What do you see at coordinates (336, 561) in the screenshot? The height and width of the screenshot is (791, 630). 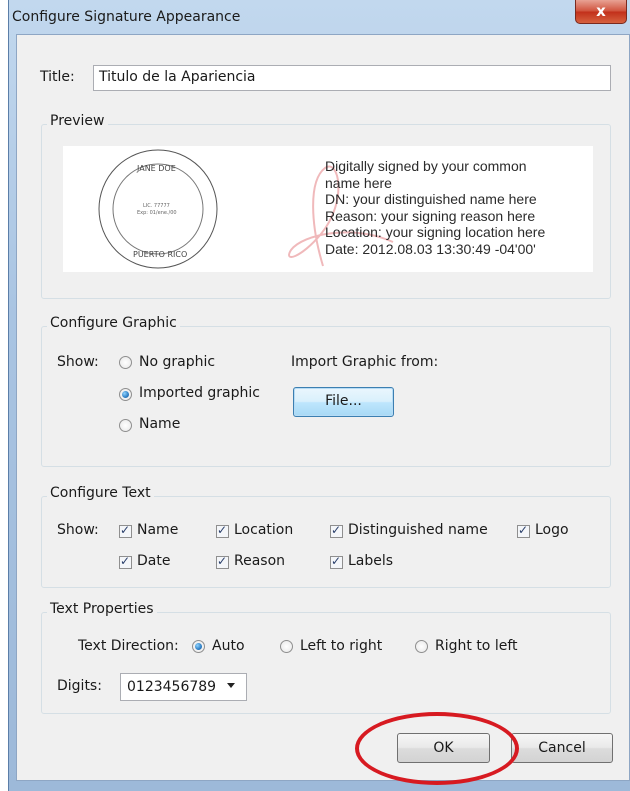 I see `checkbox-labels` at bounding box center [336, 561].